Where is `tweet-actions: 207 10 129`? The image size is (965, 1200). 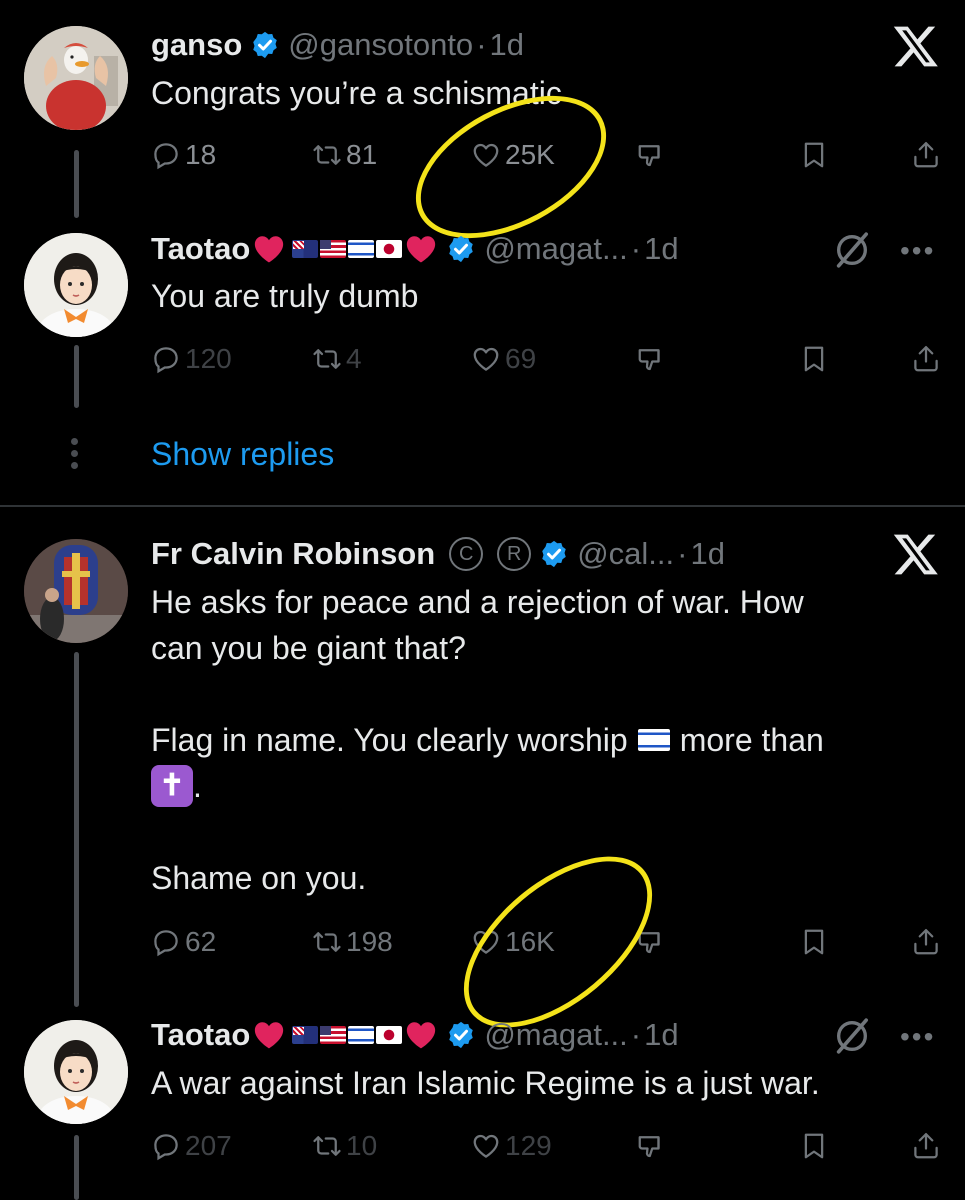
tweet-actions: 207 10 129 is located at coordinates (546, 1146).